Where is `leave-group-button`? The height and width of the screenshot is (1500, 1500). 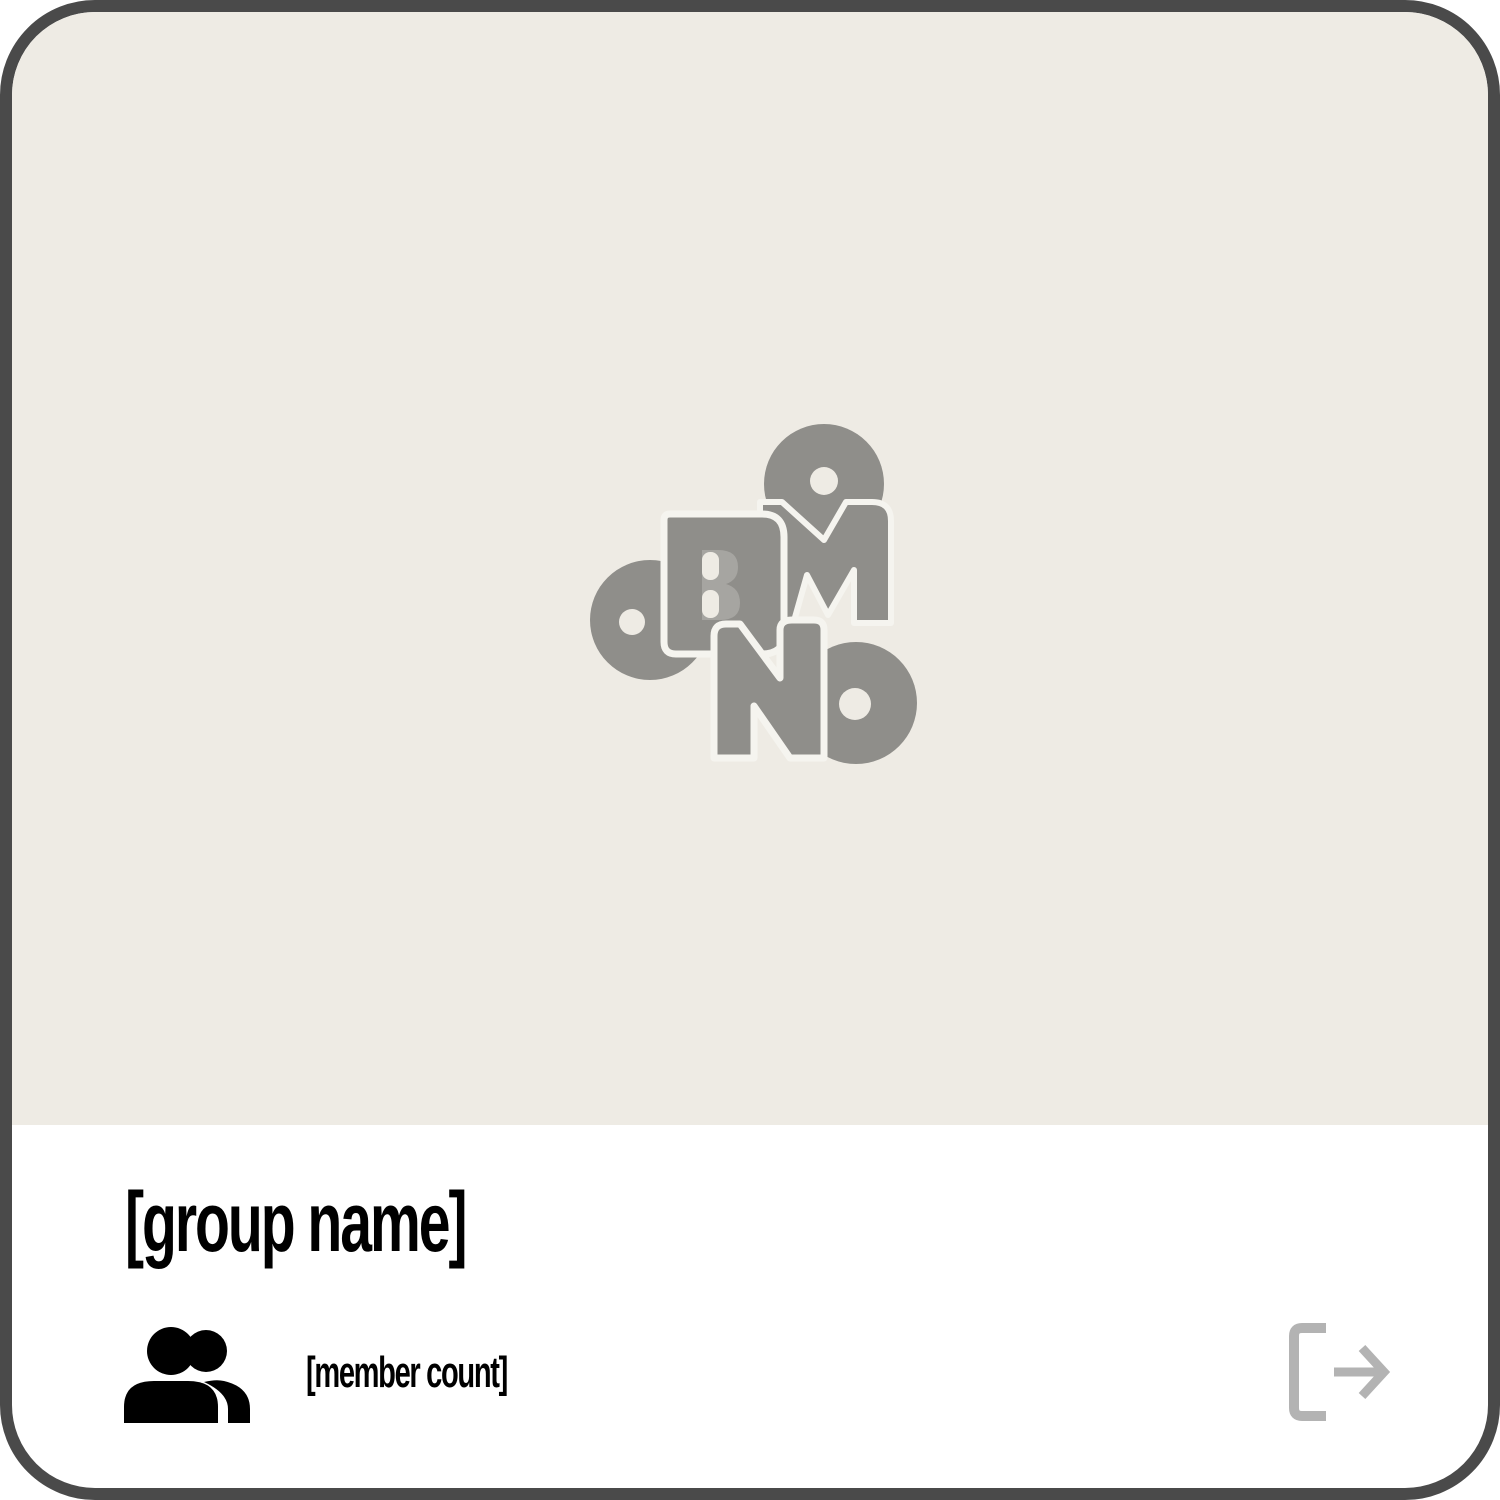 leave-group-button is located at coordinates (1340, 1372).